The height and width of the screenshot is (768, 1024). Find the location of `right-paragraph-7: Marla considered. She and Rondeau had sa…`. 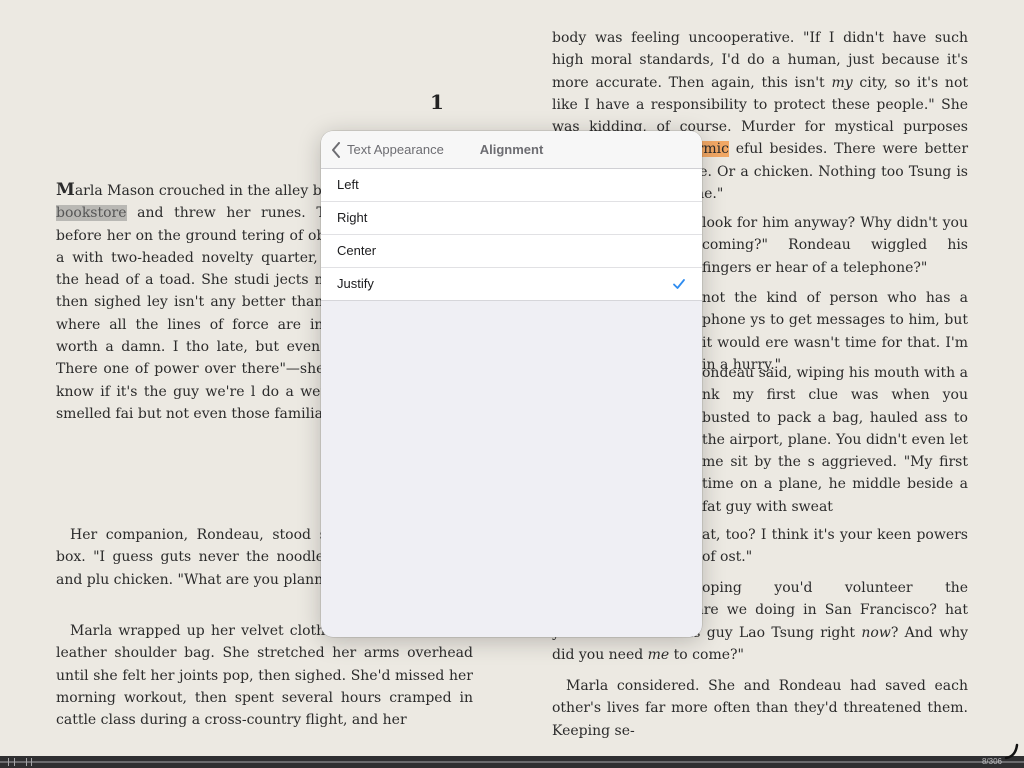

right-paragraph-7: Marla considered. She and Rondeau had sa… is located at coordinates (760, 708).